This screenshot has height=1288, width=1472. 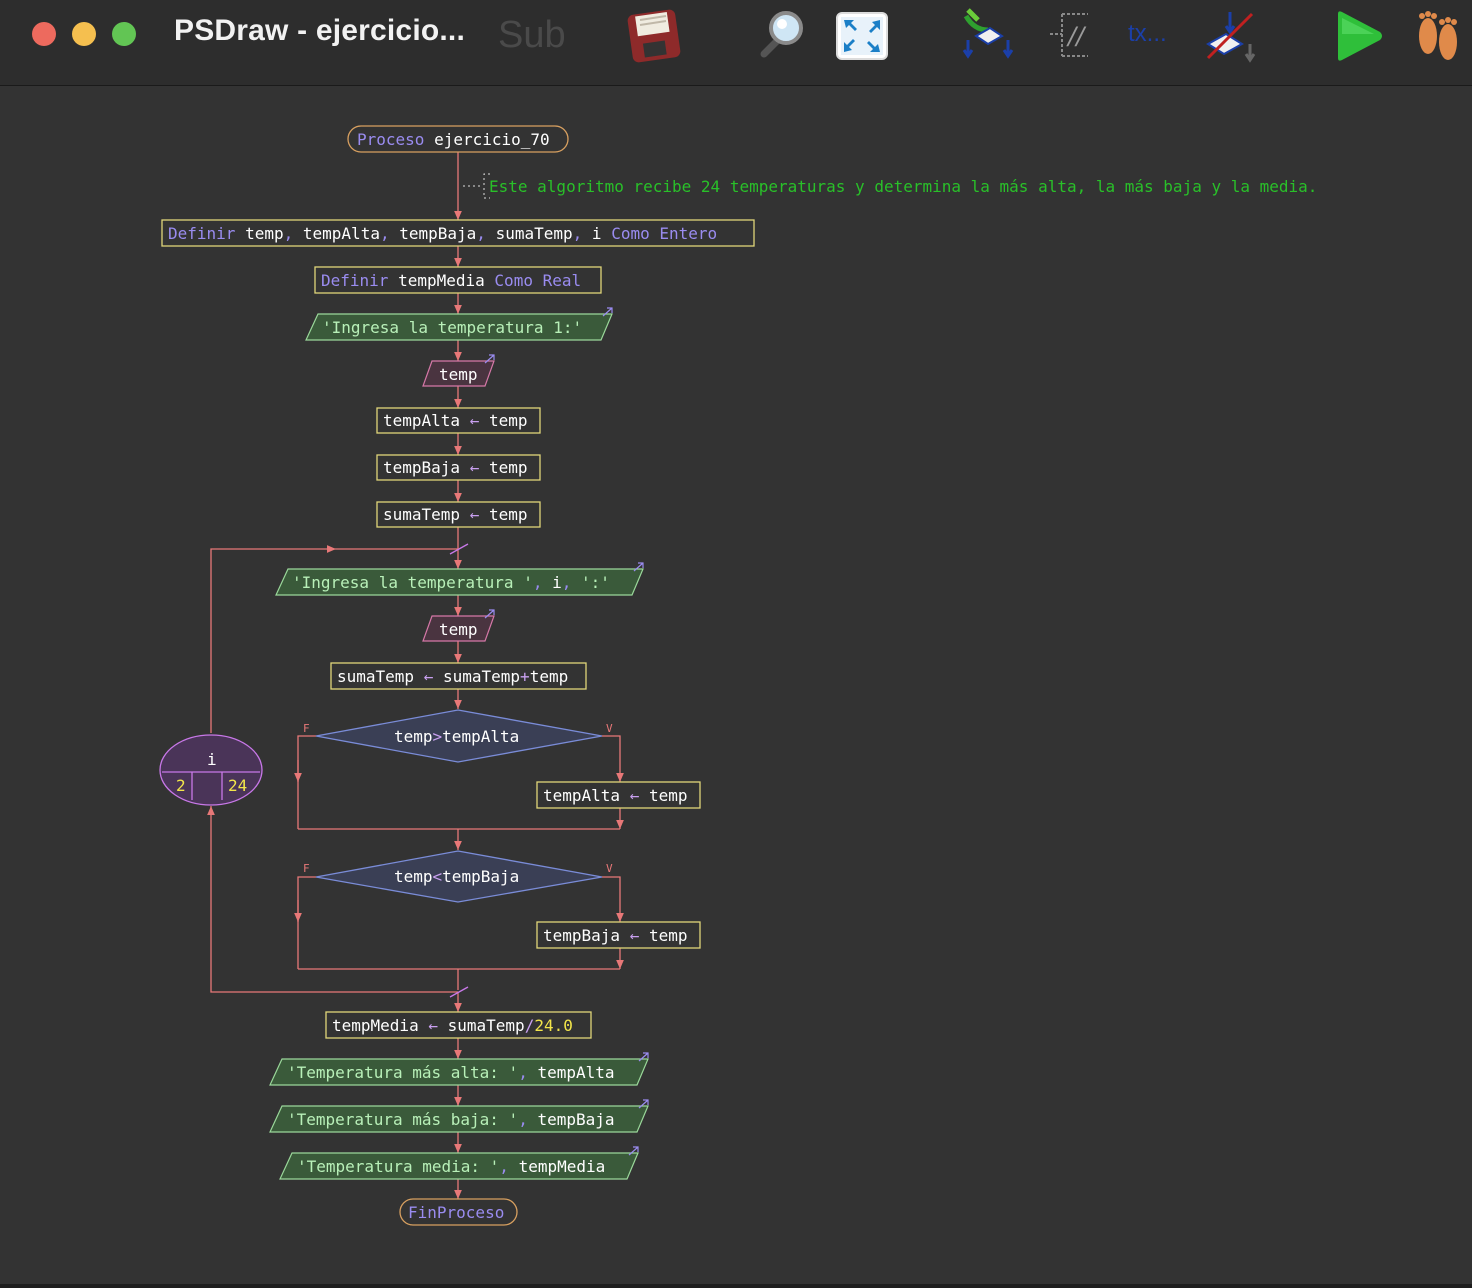 What do you see at coordinates (1438, 36) in the screenshot?
I see `step-icon` at bounding box center [1438, 36].